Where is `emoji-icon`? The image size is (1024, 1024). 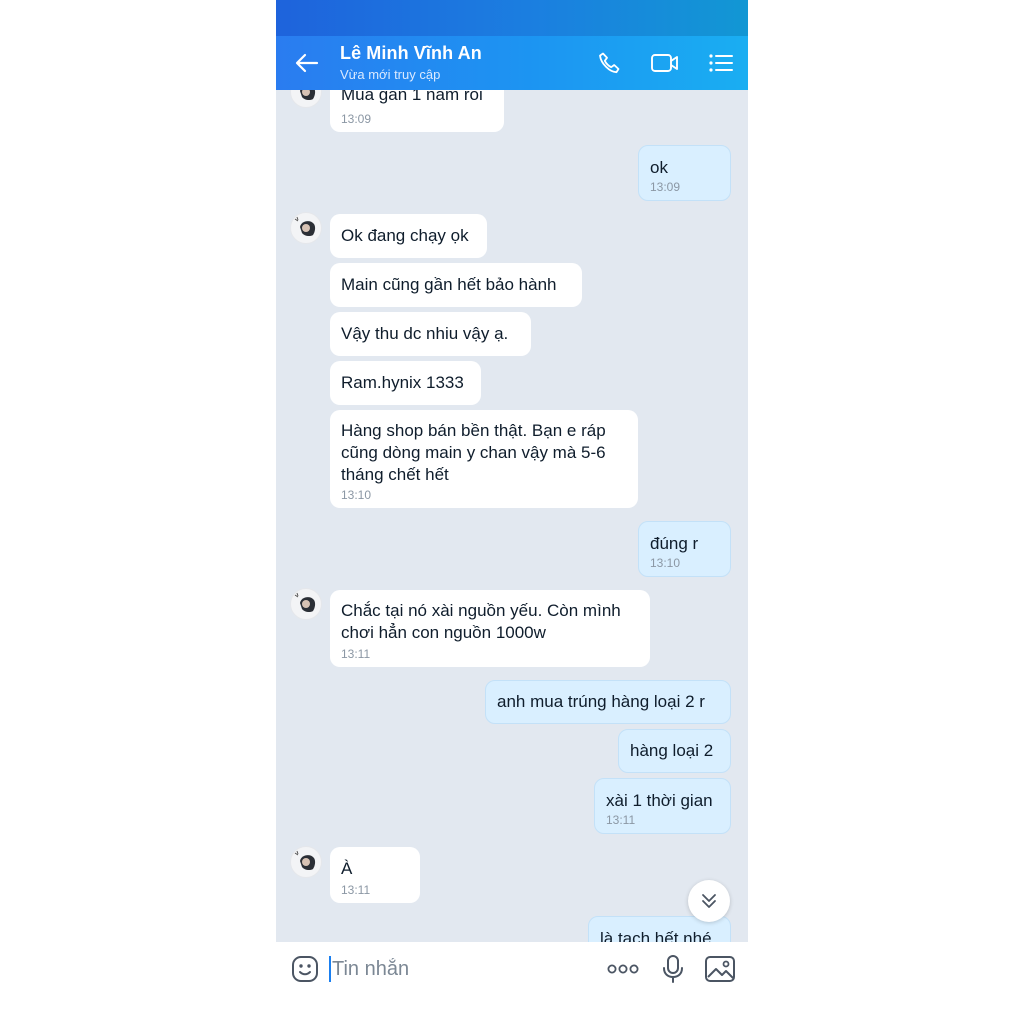 emoji-icon is located at coordinates (305, 969).